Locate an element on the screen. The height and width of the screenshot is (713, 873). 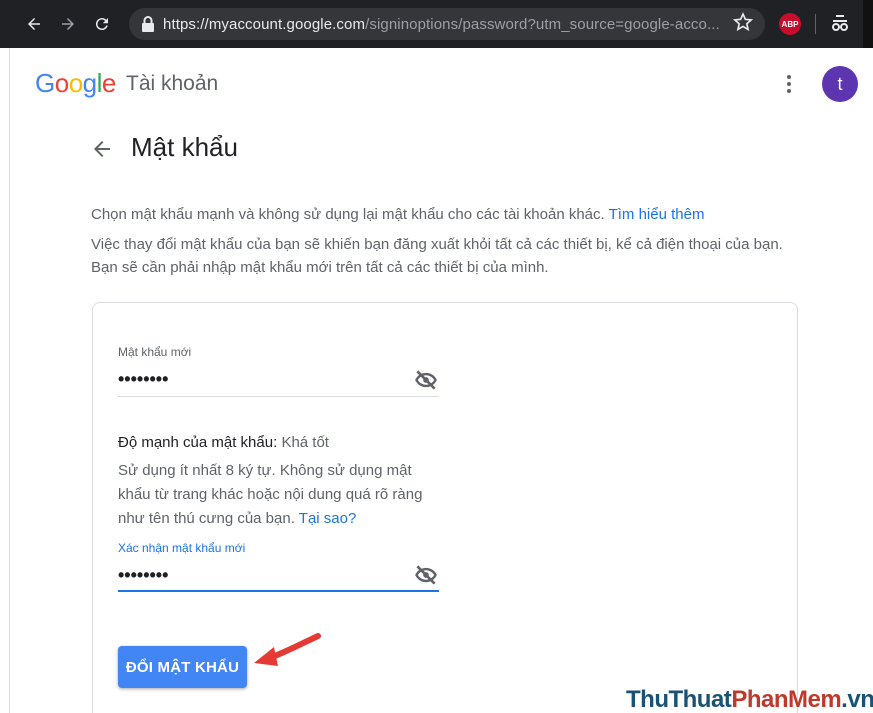
forward-nav-icon is located at coordinates (68, 24).